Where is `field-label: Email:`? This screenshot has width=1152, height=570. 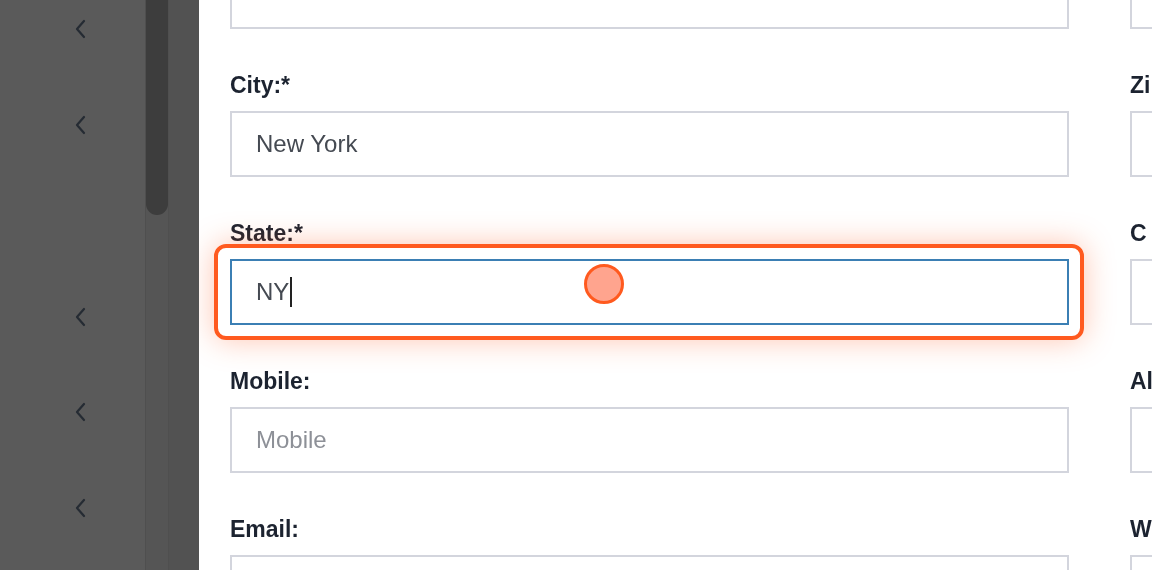 field-label: Email: is located at coordinates (265, 529).